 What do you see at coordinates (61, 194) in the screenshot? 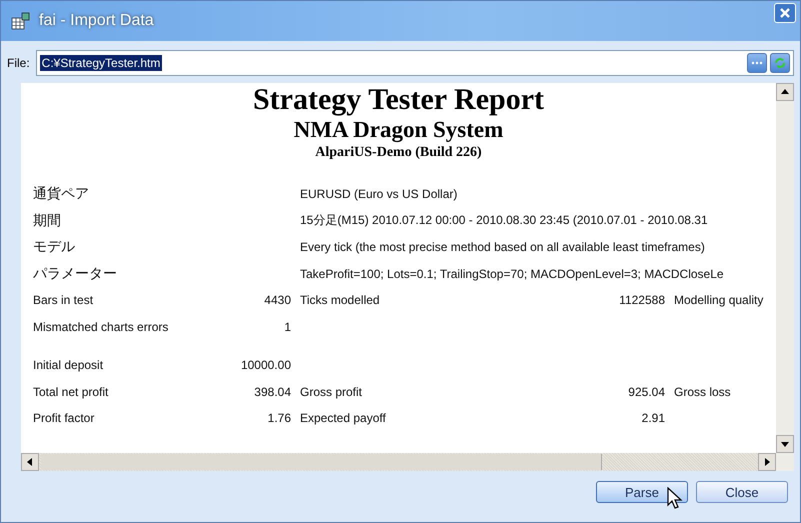
I see `row-label: 通貨ペア` at bounding box center [61, 194].